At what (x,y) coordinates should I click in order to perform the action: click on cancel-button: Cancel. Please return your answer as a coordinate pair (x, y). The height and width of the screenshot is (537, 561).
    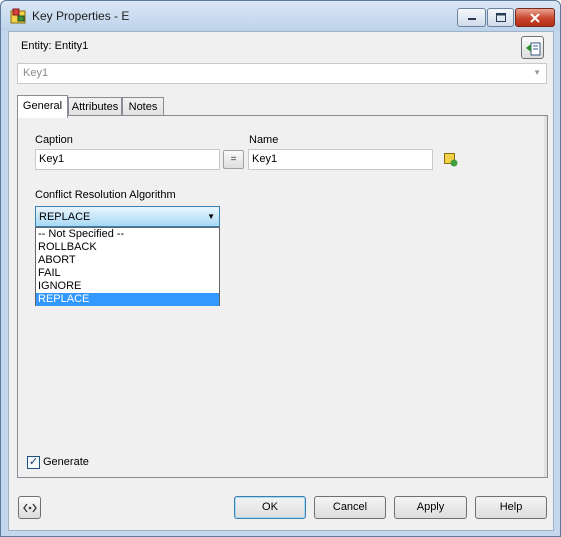
    Looking at the image, I should click on (350, 507).